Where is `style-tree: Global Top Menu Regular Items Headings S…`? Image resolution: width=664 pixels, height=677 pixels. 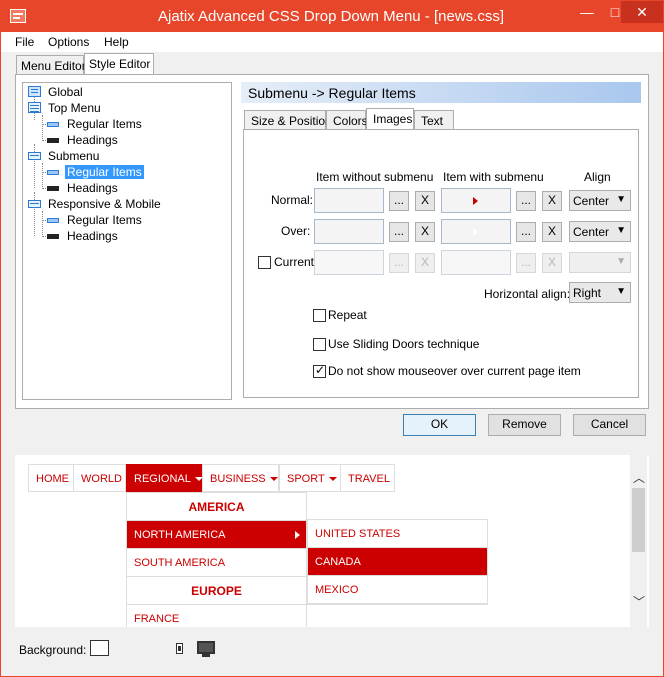
style-tree: Global Top Menu Regular Items Headings S… is located at coordinates (127, 241).